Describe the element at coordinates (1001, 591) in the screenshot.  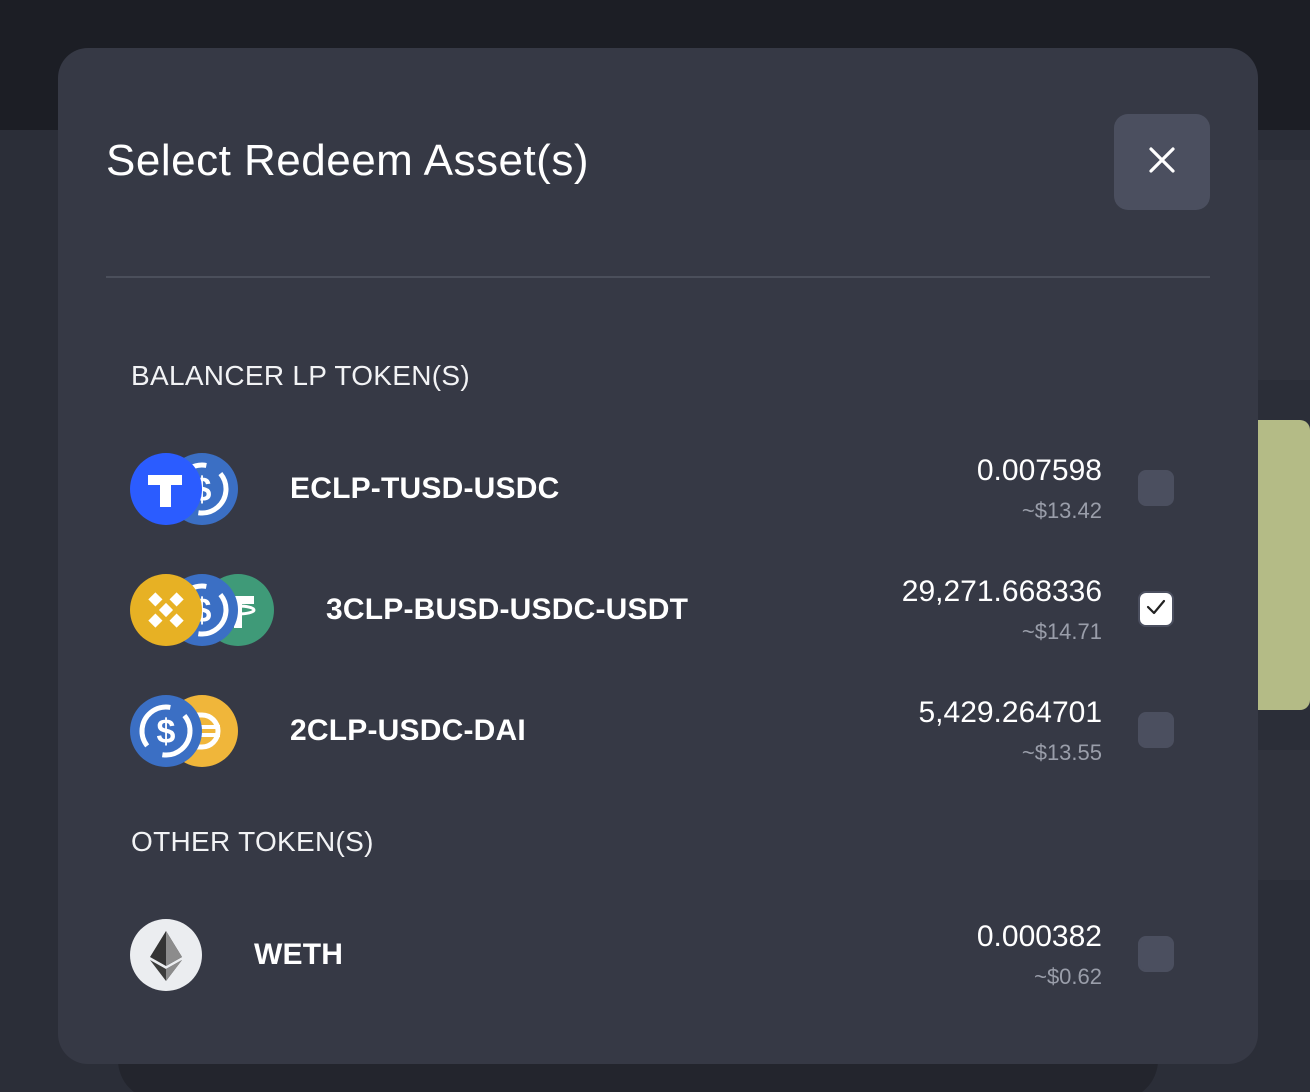
I see `token-amount: 29,271.668336` at that location.